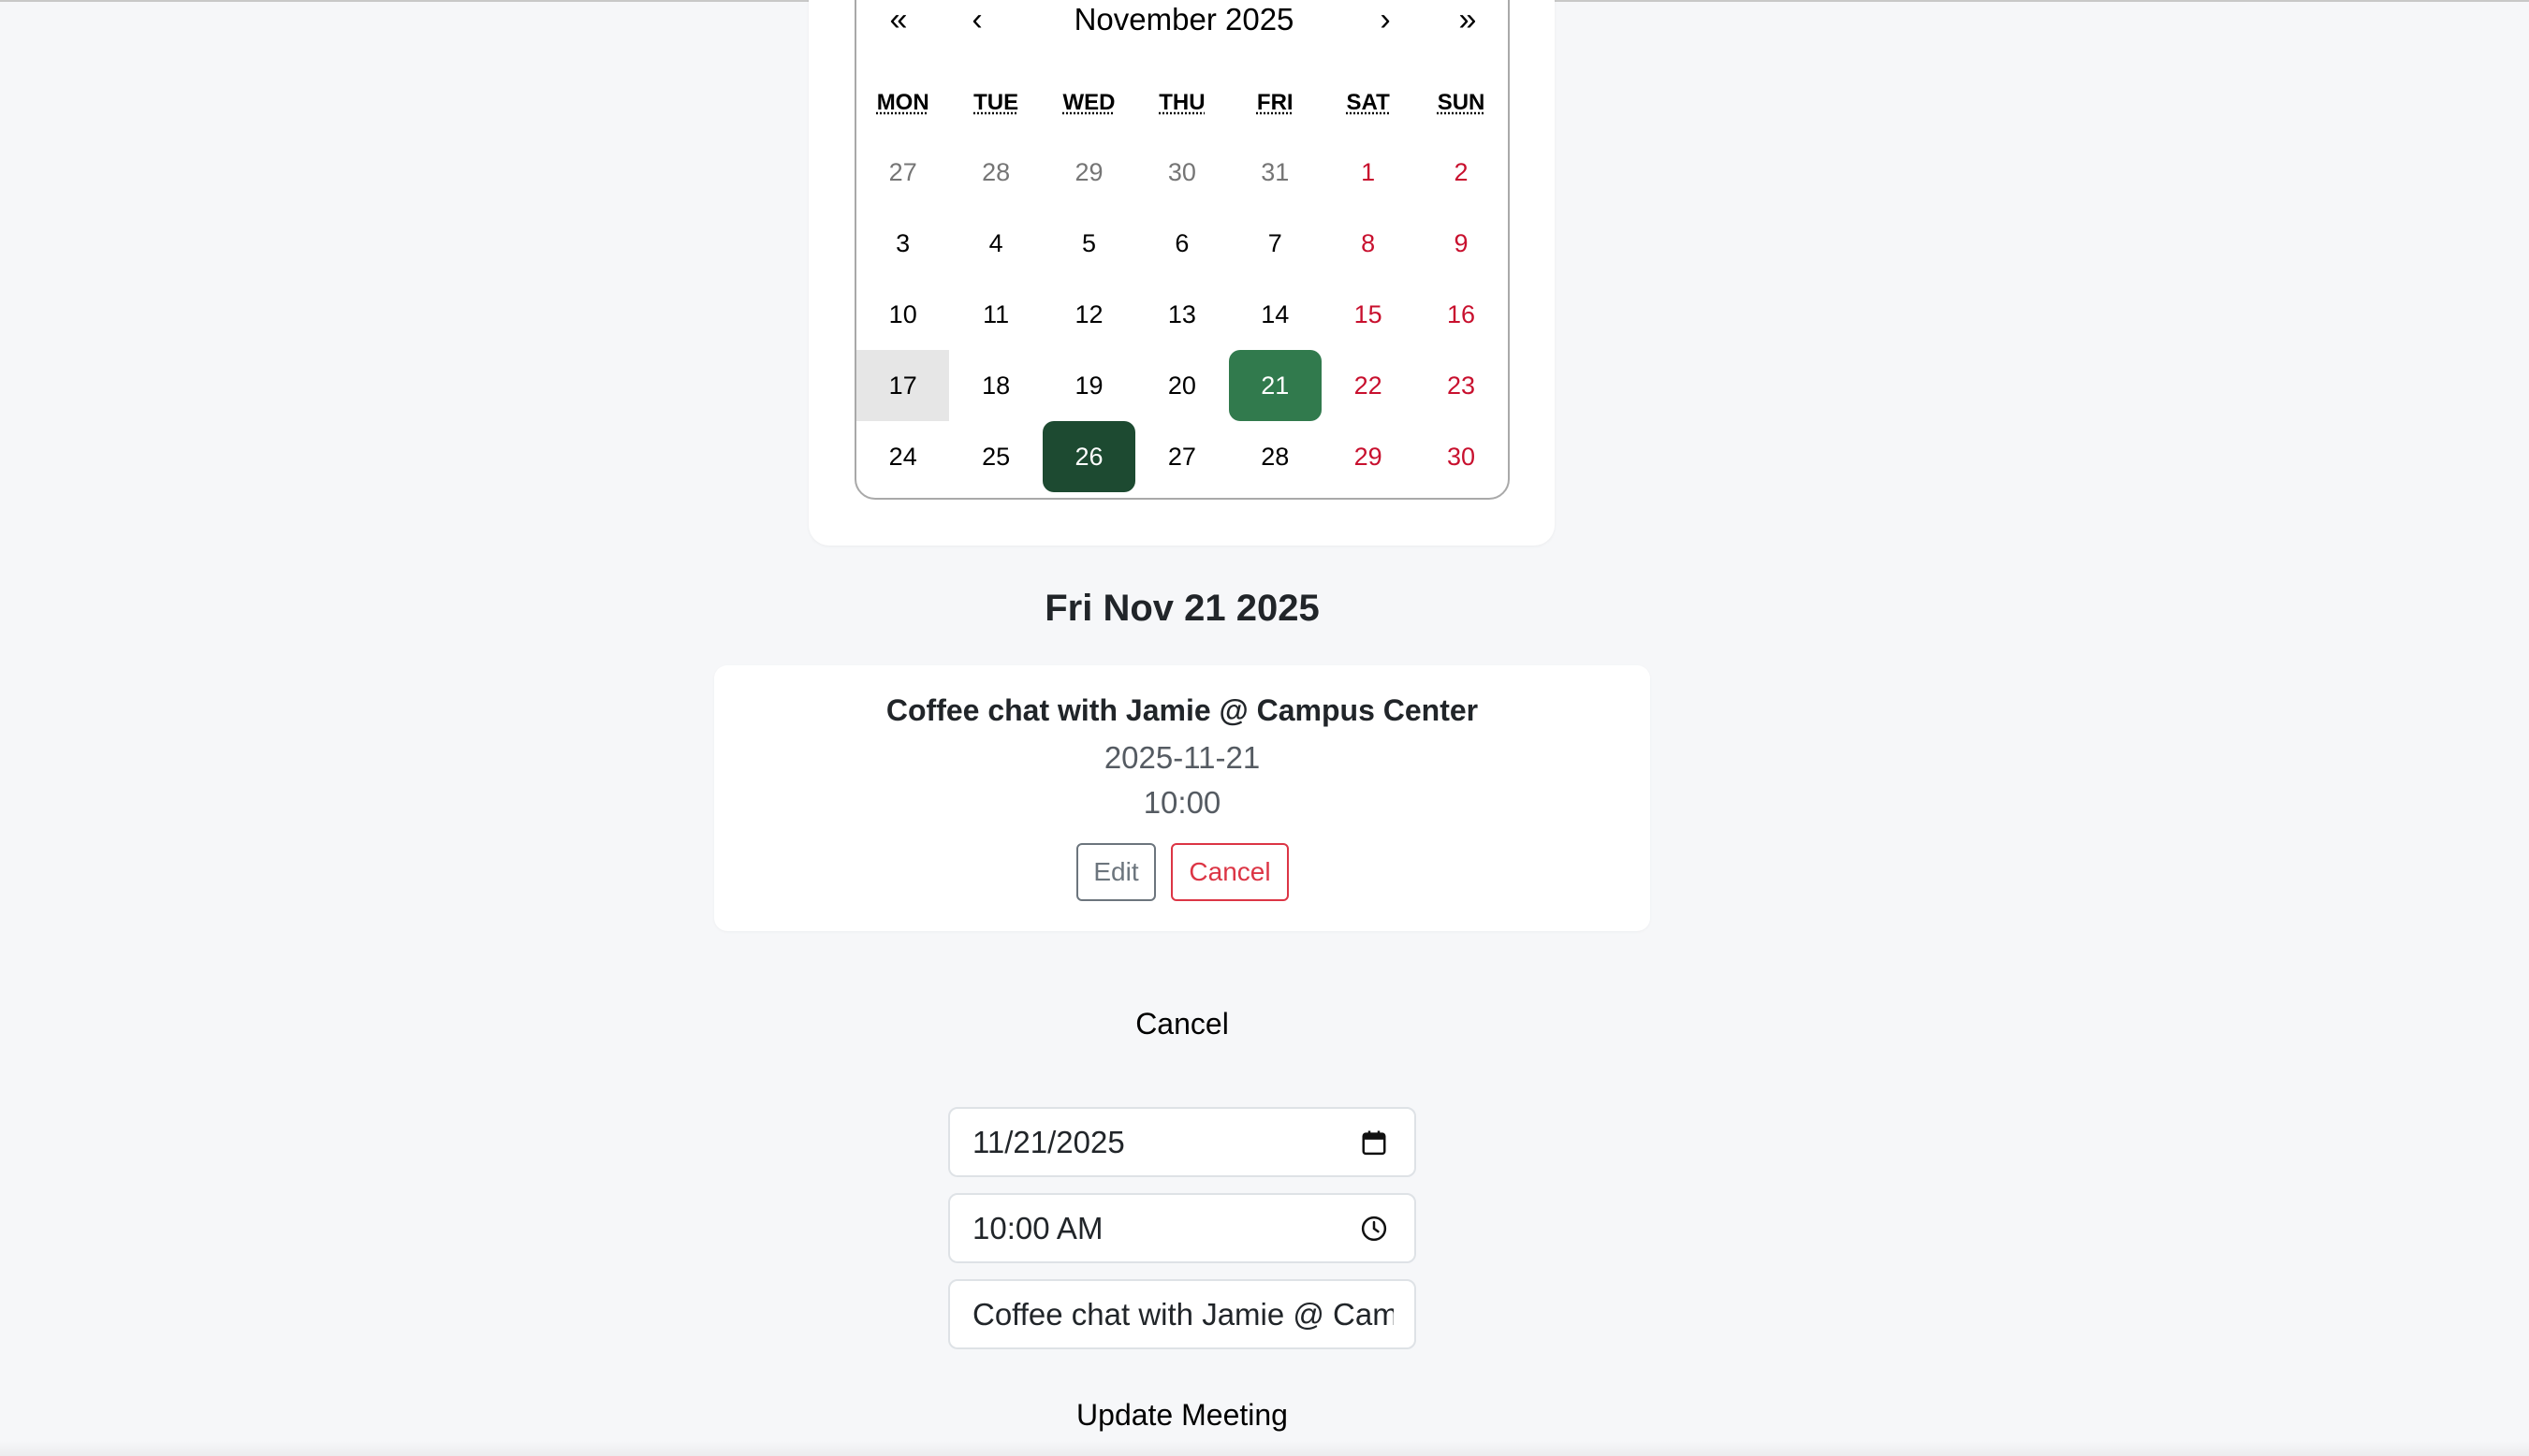  What do you see at coordinates (1275, 102) in the screenshot?
I see `weekday-fri: FRI` at bounding box center [1275, 102].